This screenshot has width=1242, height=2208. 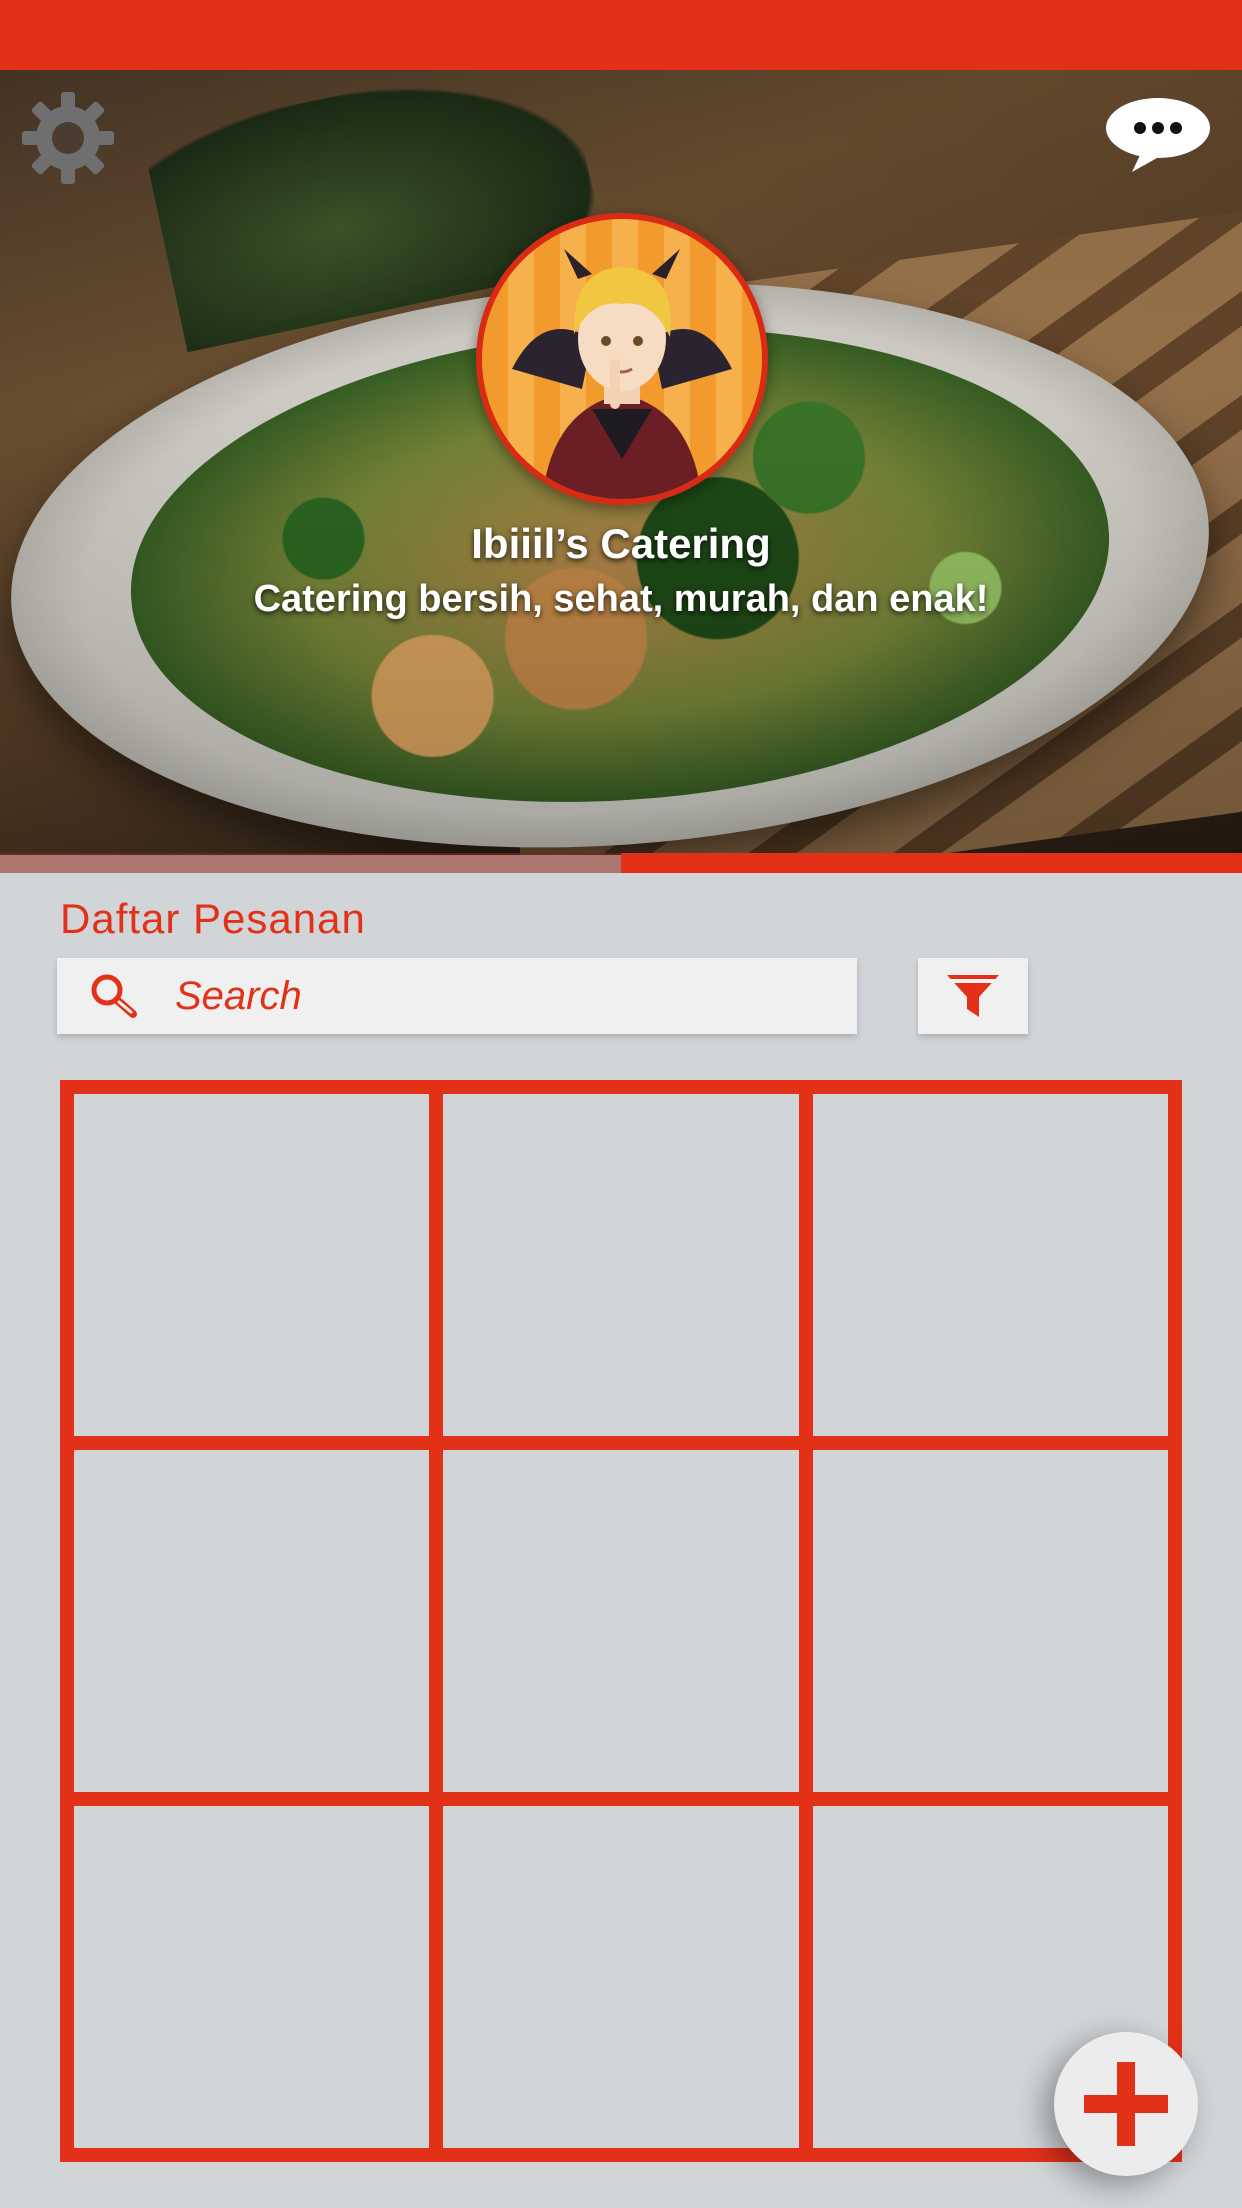 I want to click on filter-icon, so click(x=973, y=996).